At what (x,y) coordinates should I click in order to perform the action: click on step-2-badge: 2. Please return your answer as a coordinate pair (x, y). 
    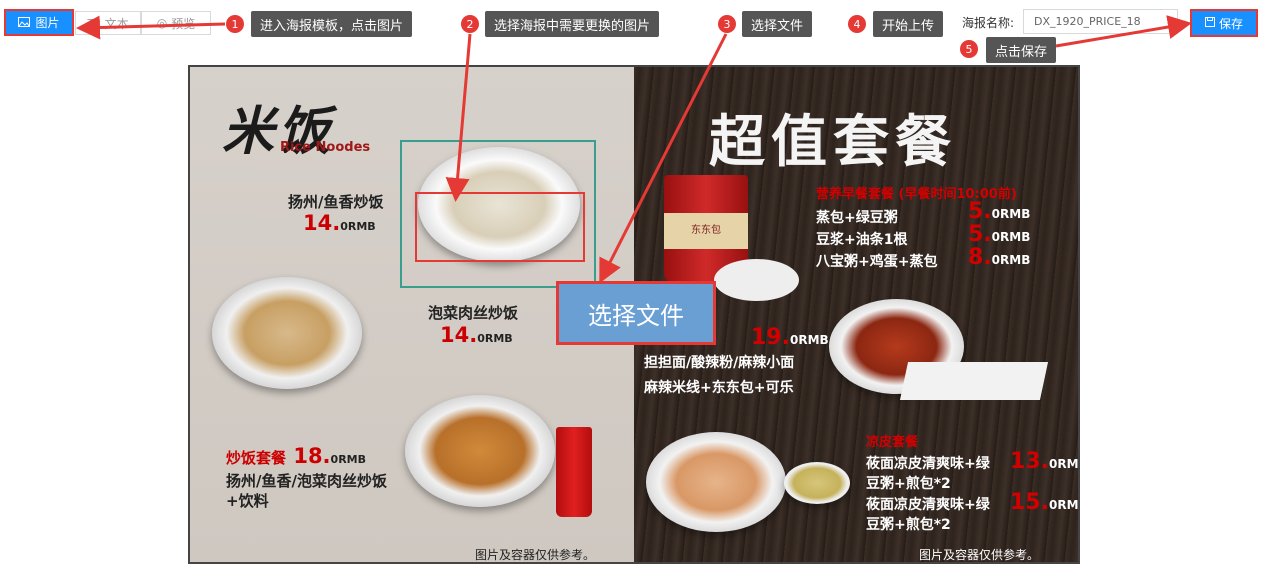
    Looking at the image, I should click on (470, 24).